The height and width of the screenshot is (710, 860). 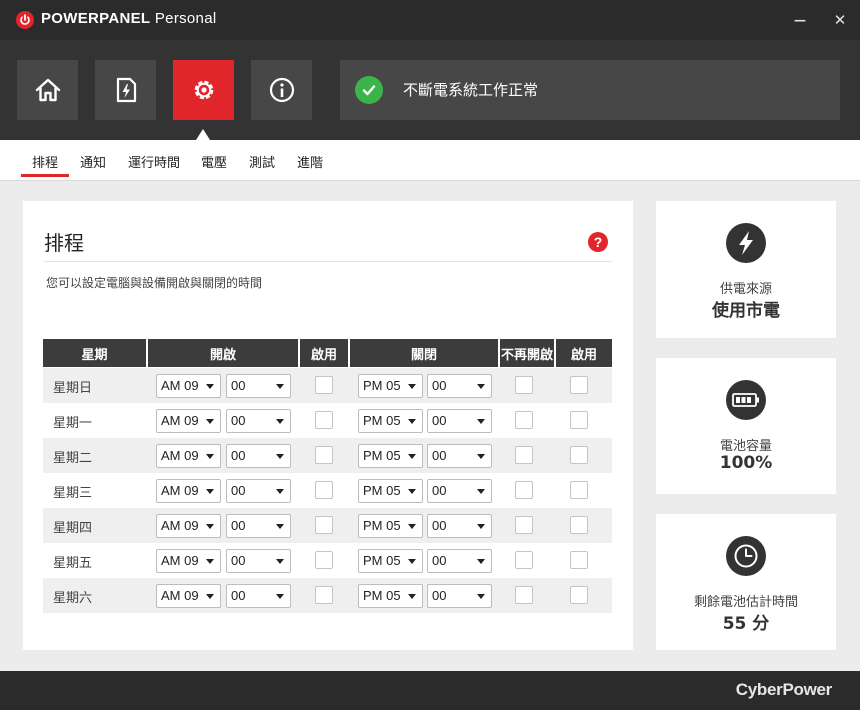 I want to click on day-label: 星期五, so click(x=73, y=563).